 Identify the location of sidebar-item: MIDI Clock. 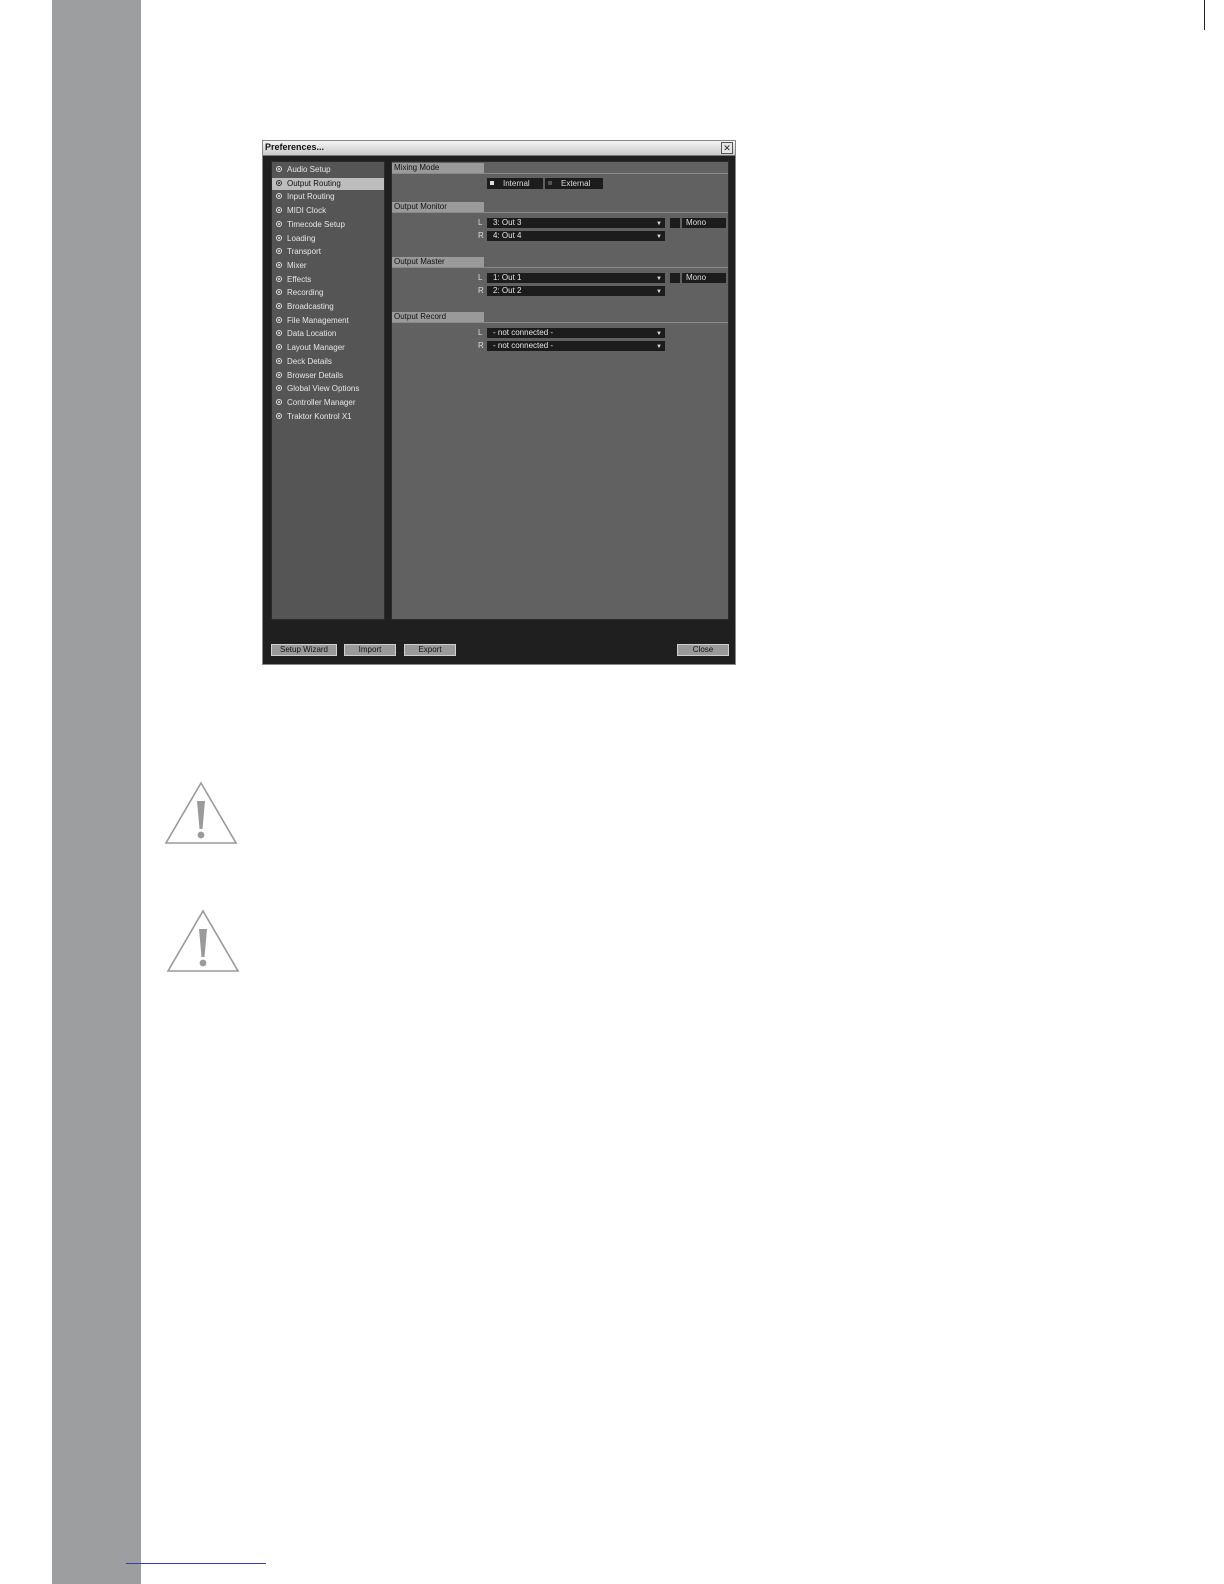
(328, 211).